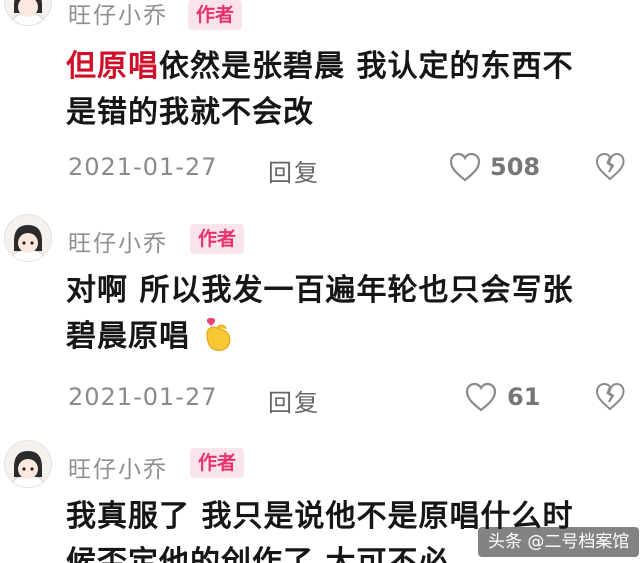 This screenshot has width=640, height=563. What do you see at coordinates (366, 66) in the screenshot?
I see `comment-text-line1: 依然是张碧晨 我认定的东西不` at bounding box center [366, 66].